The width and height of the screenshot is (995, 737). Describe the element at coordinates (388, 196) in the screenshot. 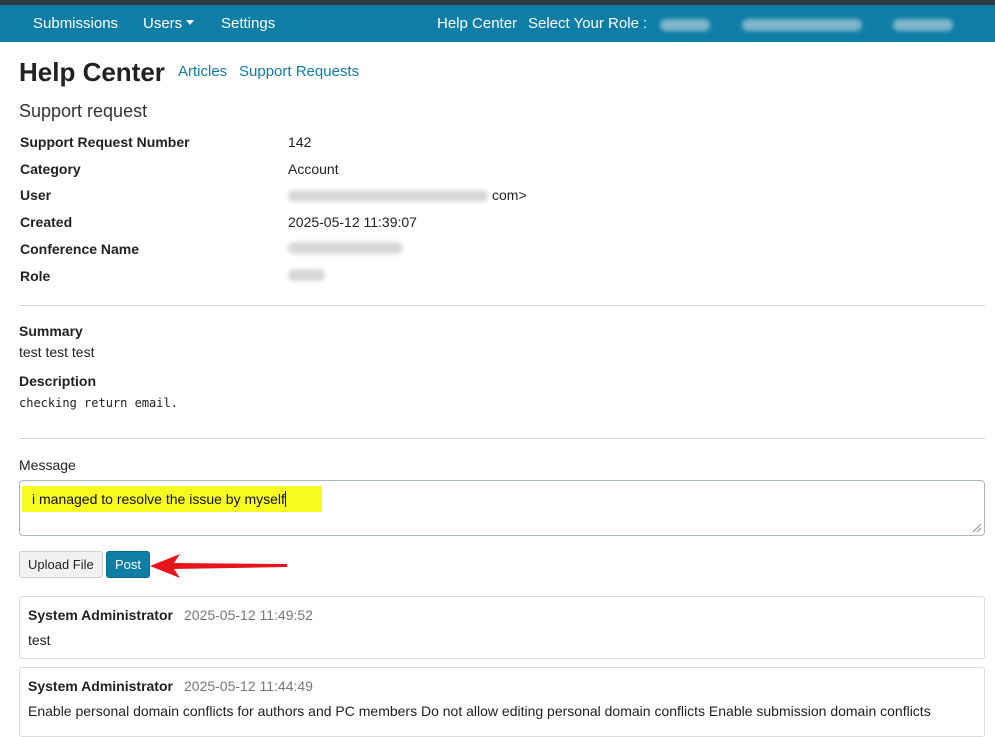

I see `user-email-redacted` at that location.